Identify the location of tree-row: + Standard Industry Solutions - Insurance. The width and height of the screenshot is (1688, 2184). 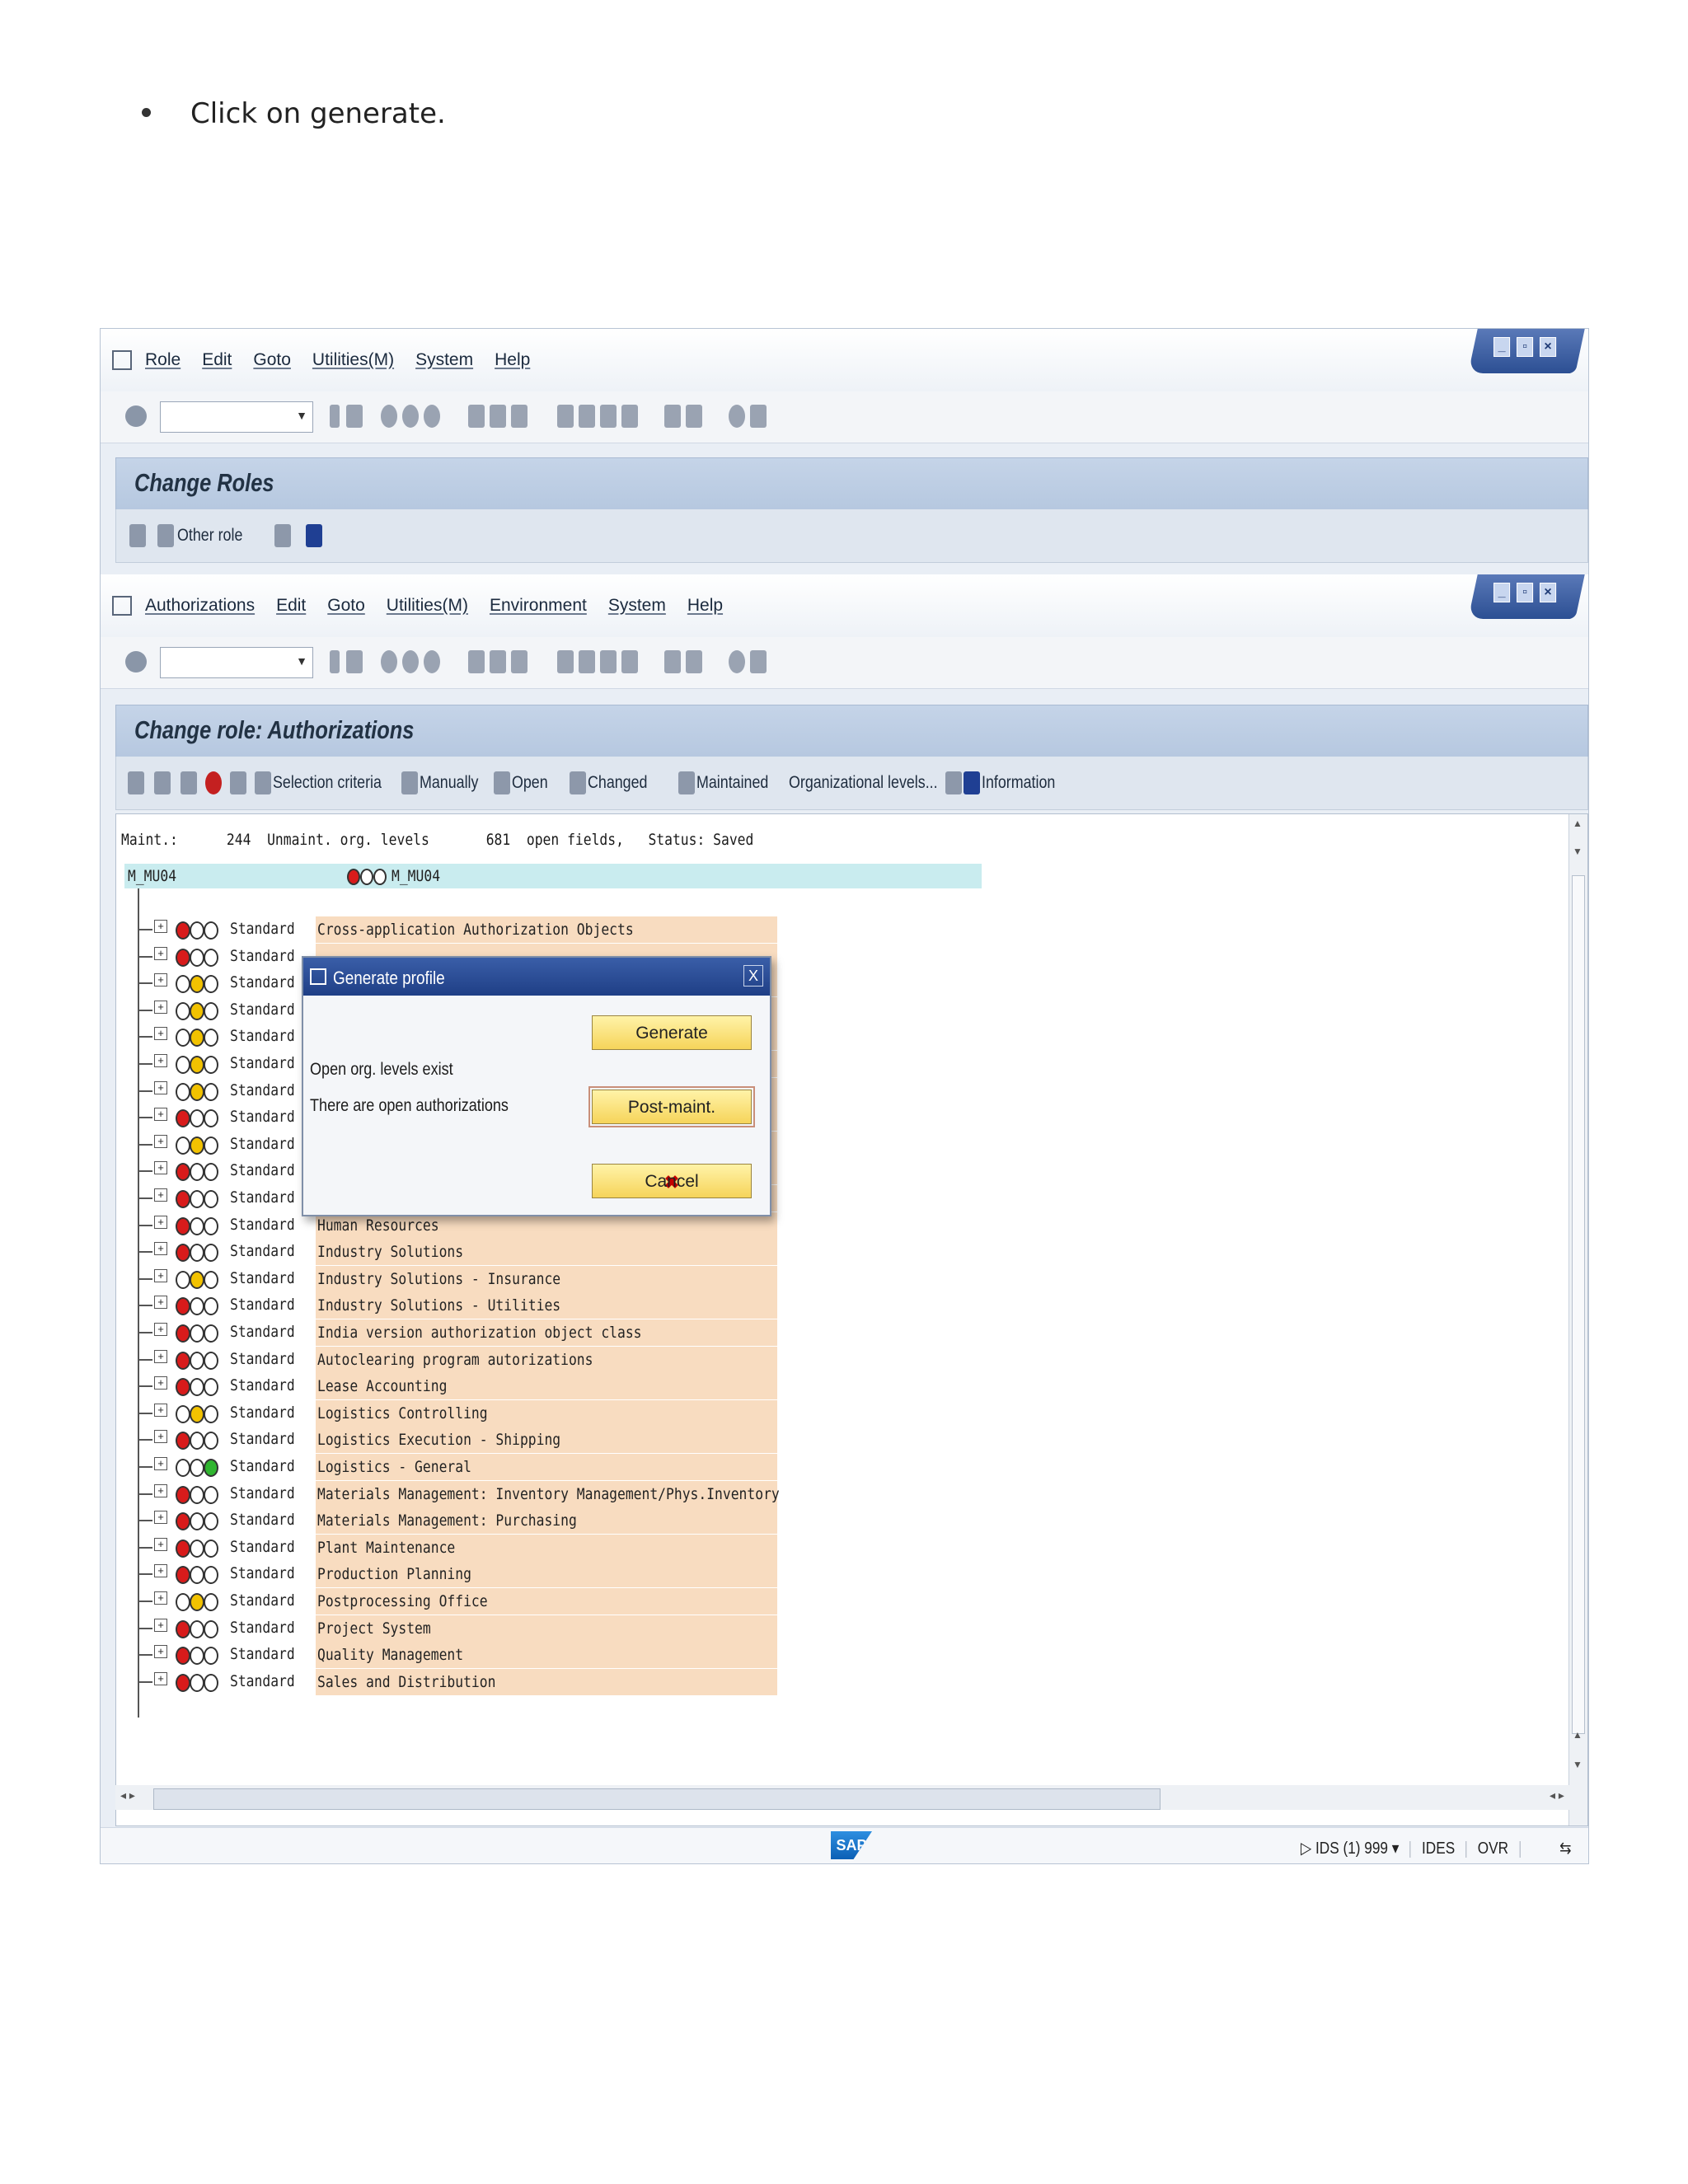
(508, 1278).